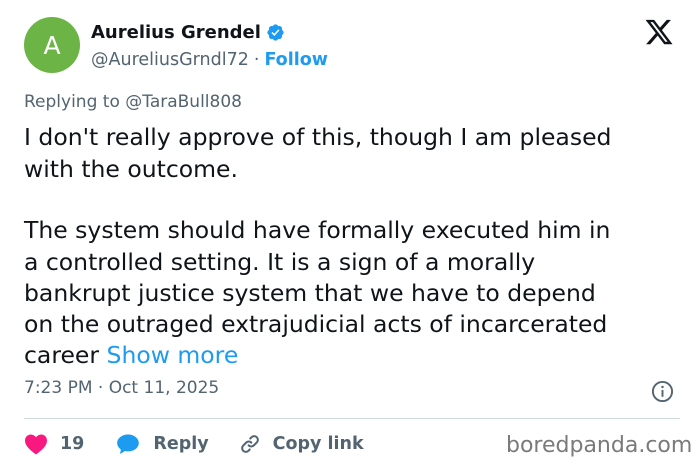 Image resolution: width=700 pixels, height=471 pixels. Describe the element at coordinates (54, 444) in the screenshot. I see `like-button: 19` at that location.